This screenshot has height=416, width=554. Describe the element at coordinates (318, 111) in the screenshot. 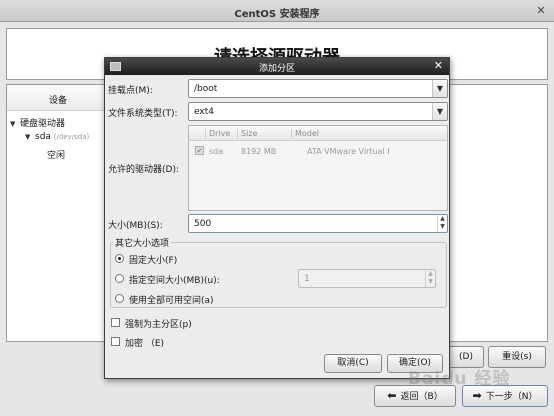

I see `fs-type-combo: ext4 ▼` at that location.